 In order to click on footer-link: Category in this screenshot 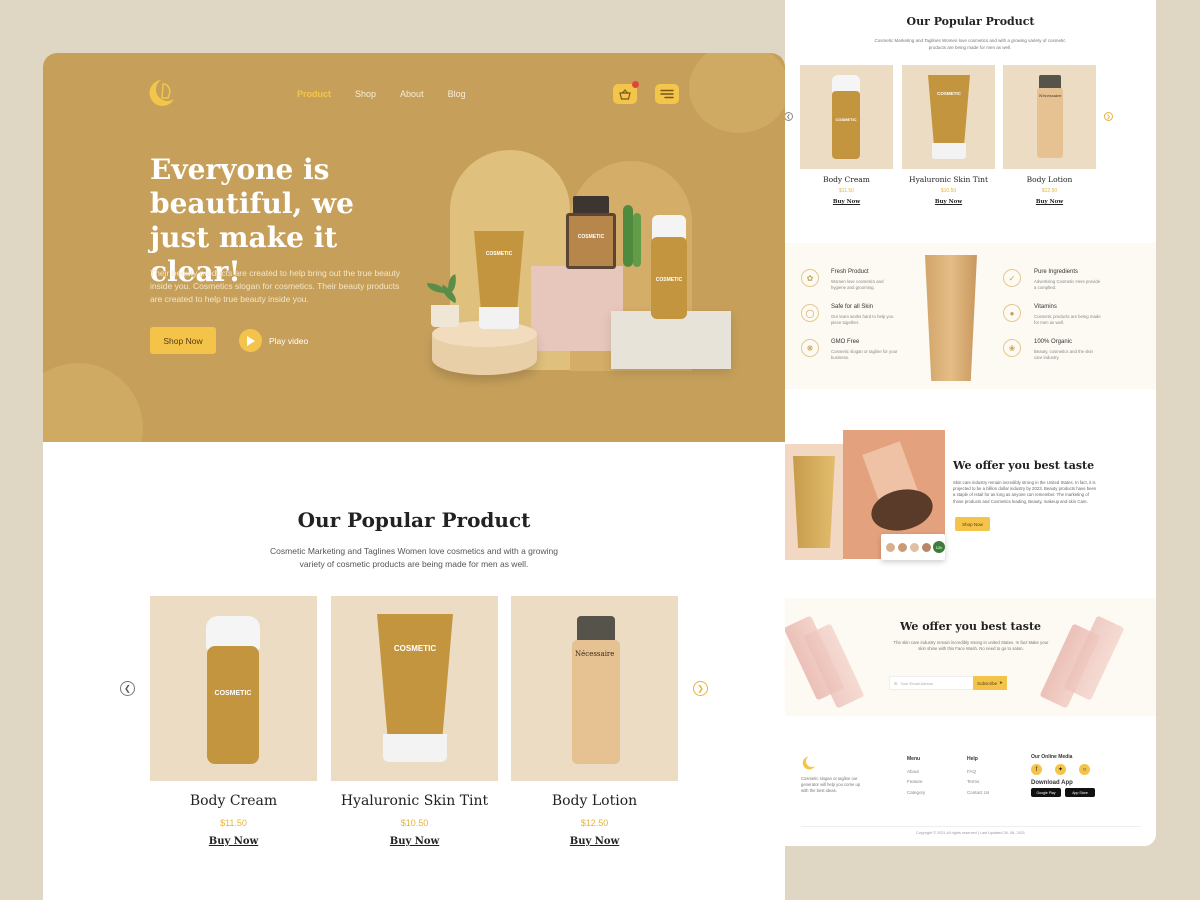, I will do `click(916, 793)`.